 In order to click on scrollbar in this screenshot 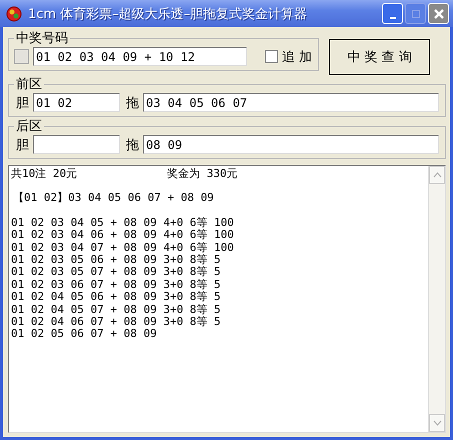, I will do `click(436, 299)`.